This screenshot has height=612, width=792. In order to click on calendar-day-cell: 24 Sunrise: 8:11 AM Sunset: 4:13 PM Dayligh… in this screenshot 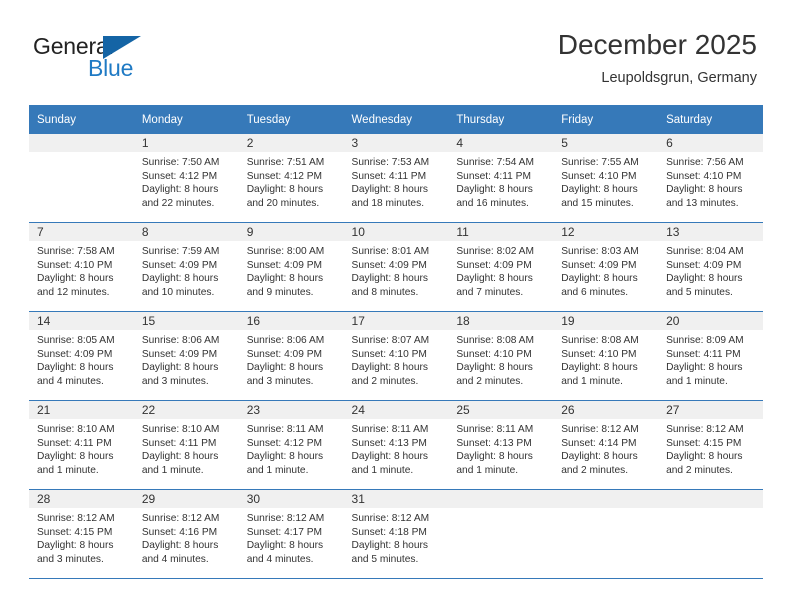, I will do `click(396, 445)`.